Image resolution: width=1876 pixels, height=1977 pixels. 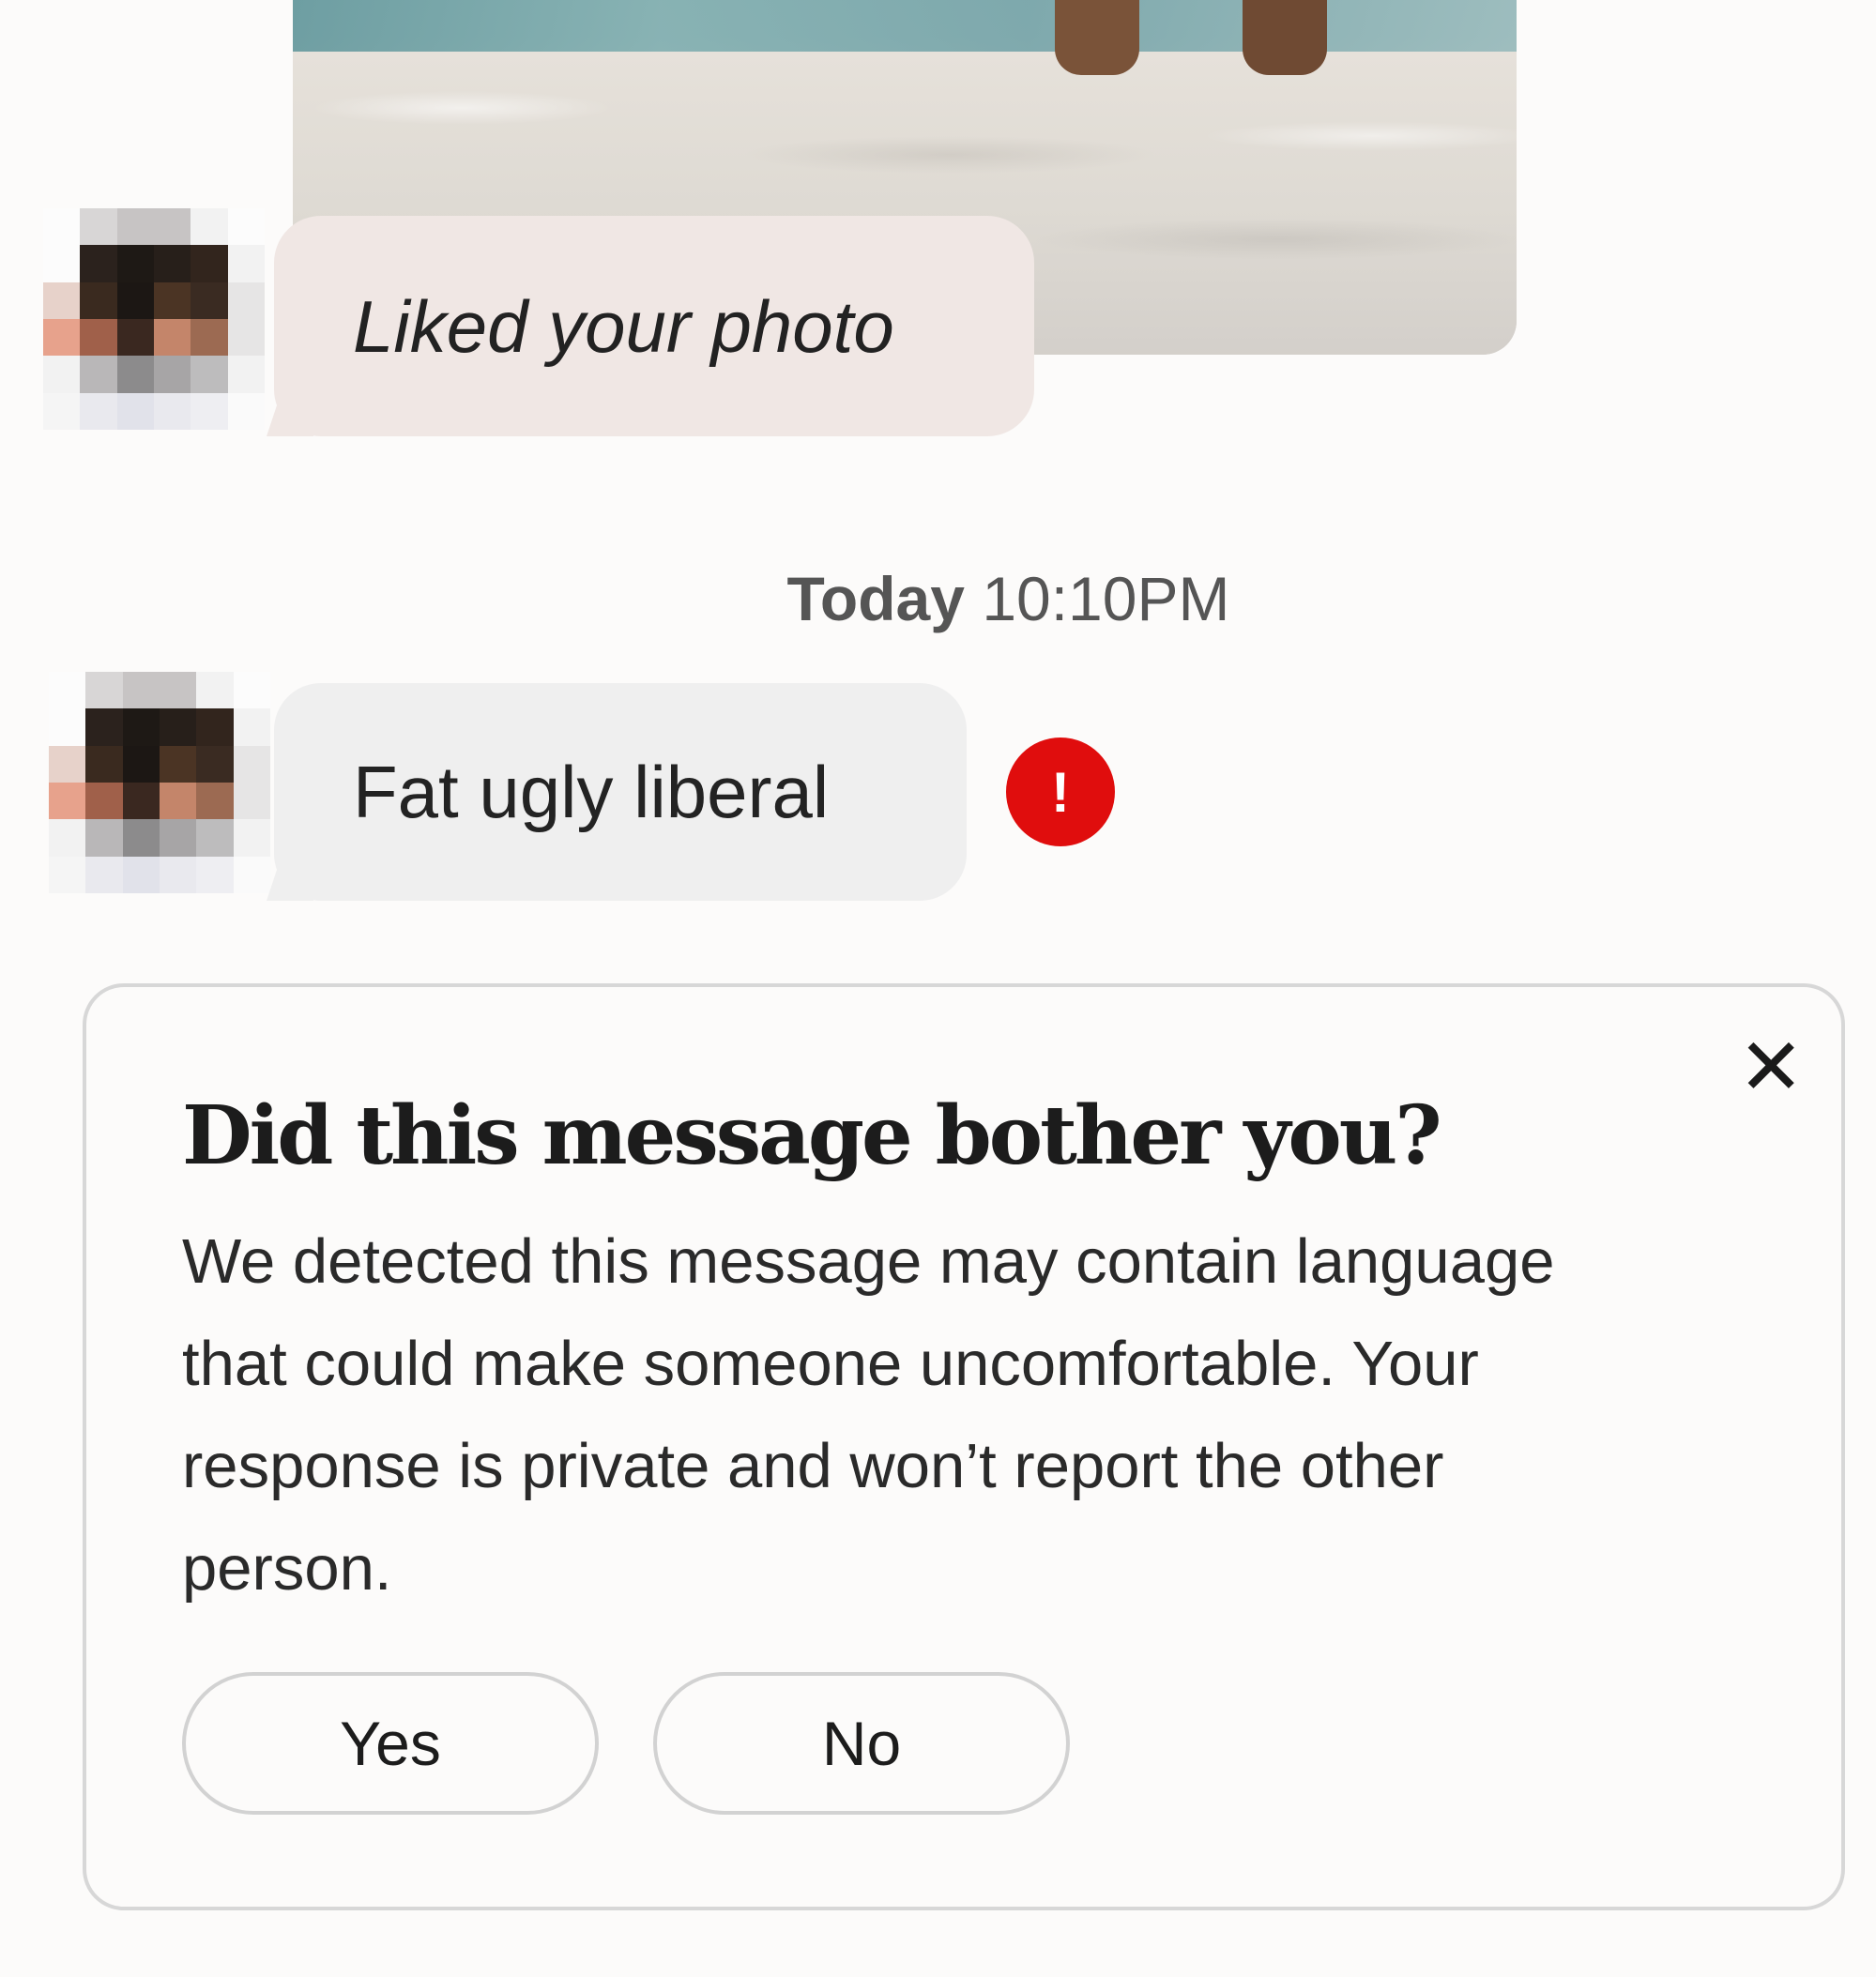 I want to click on liked-photo-bubble: Liked your photo, so click(x=654, y=326).